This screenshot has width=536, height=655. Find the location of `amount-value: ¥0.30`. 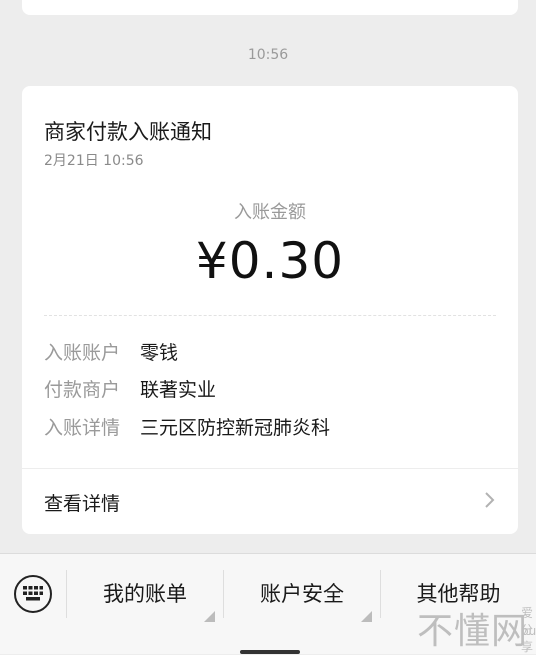

amount-value: ¥0.30 is located at coordinates (270, 261).